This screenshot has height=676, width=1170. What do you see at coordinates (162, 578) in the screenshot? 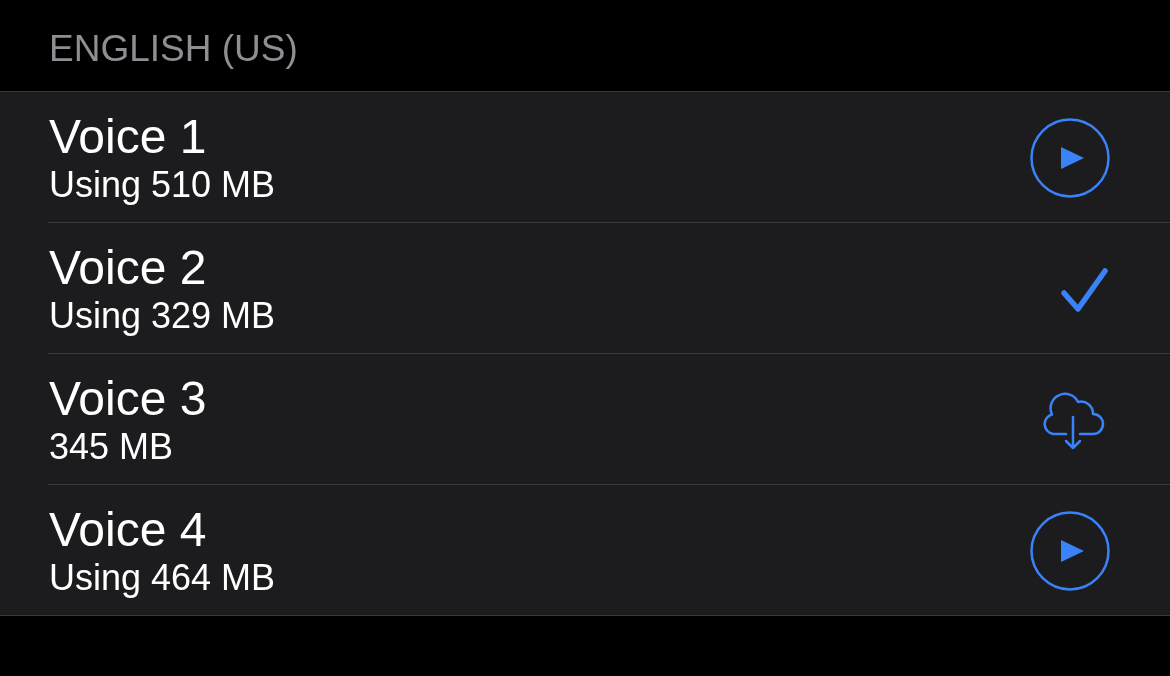
I see `voice-size: Using 464 MB` at bounding box center [162, 578].